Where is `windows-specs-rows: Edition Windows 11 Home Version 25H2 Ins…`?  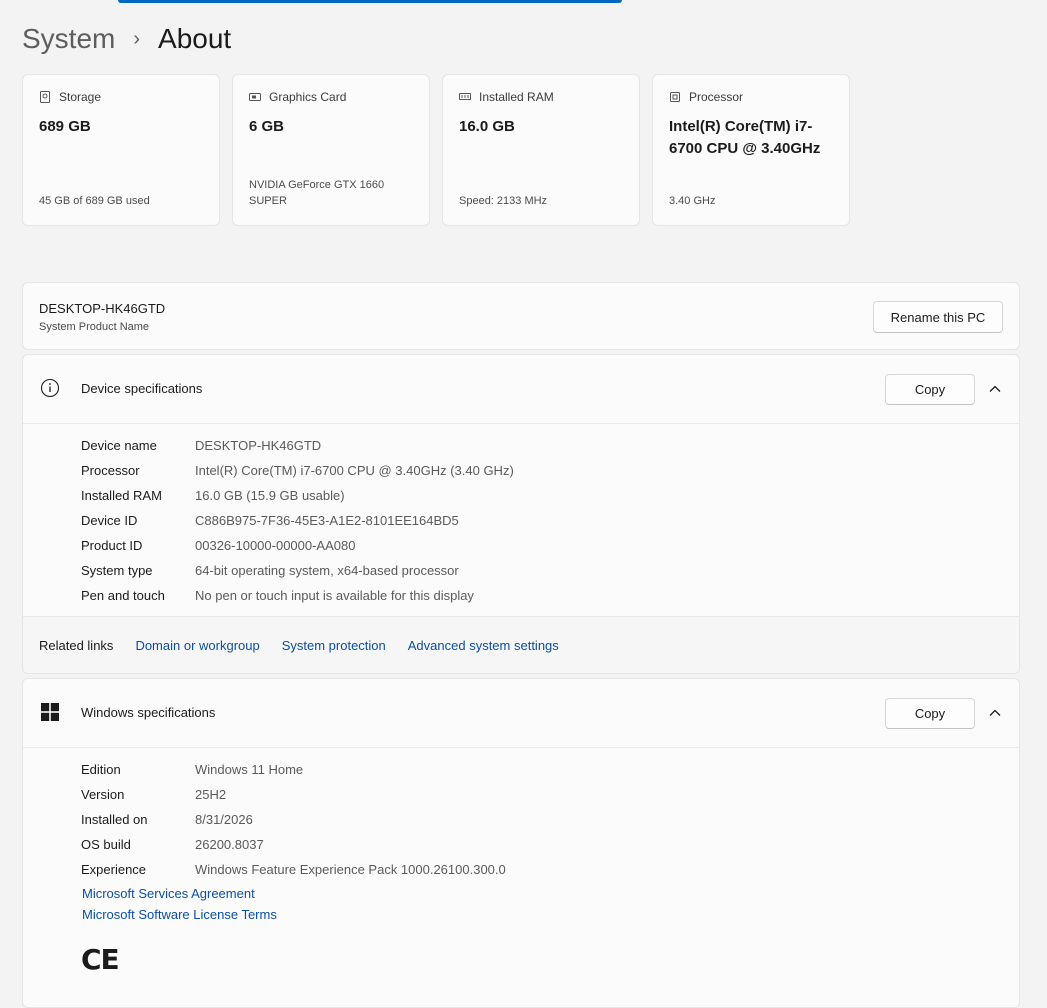 windows-specs-rows: Edition Windows 11 Home Version 25H2 Ins… is located at coordinates (293, 819).